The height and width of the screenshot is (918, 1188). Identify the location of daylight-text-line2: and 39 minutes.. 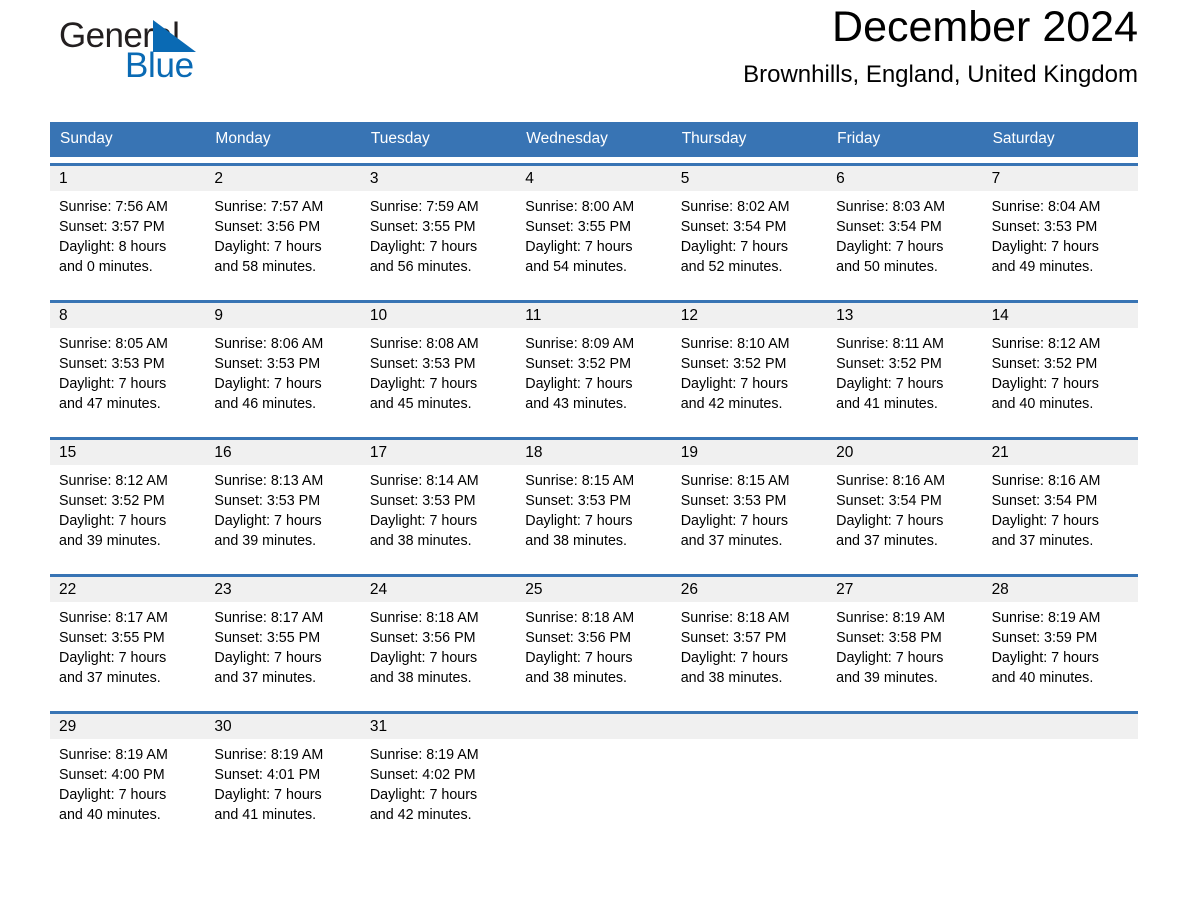
(110, 541).